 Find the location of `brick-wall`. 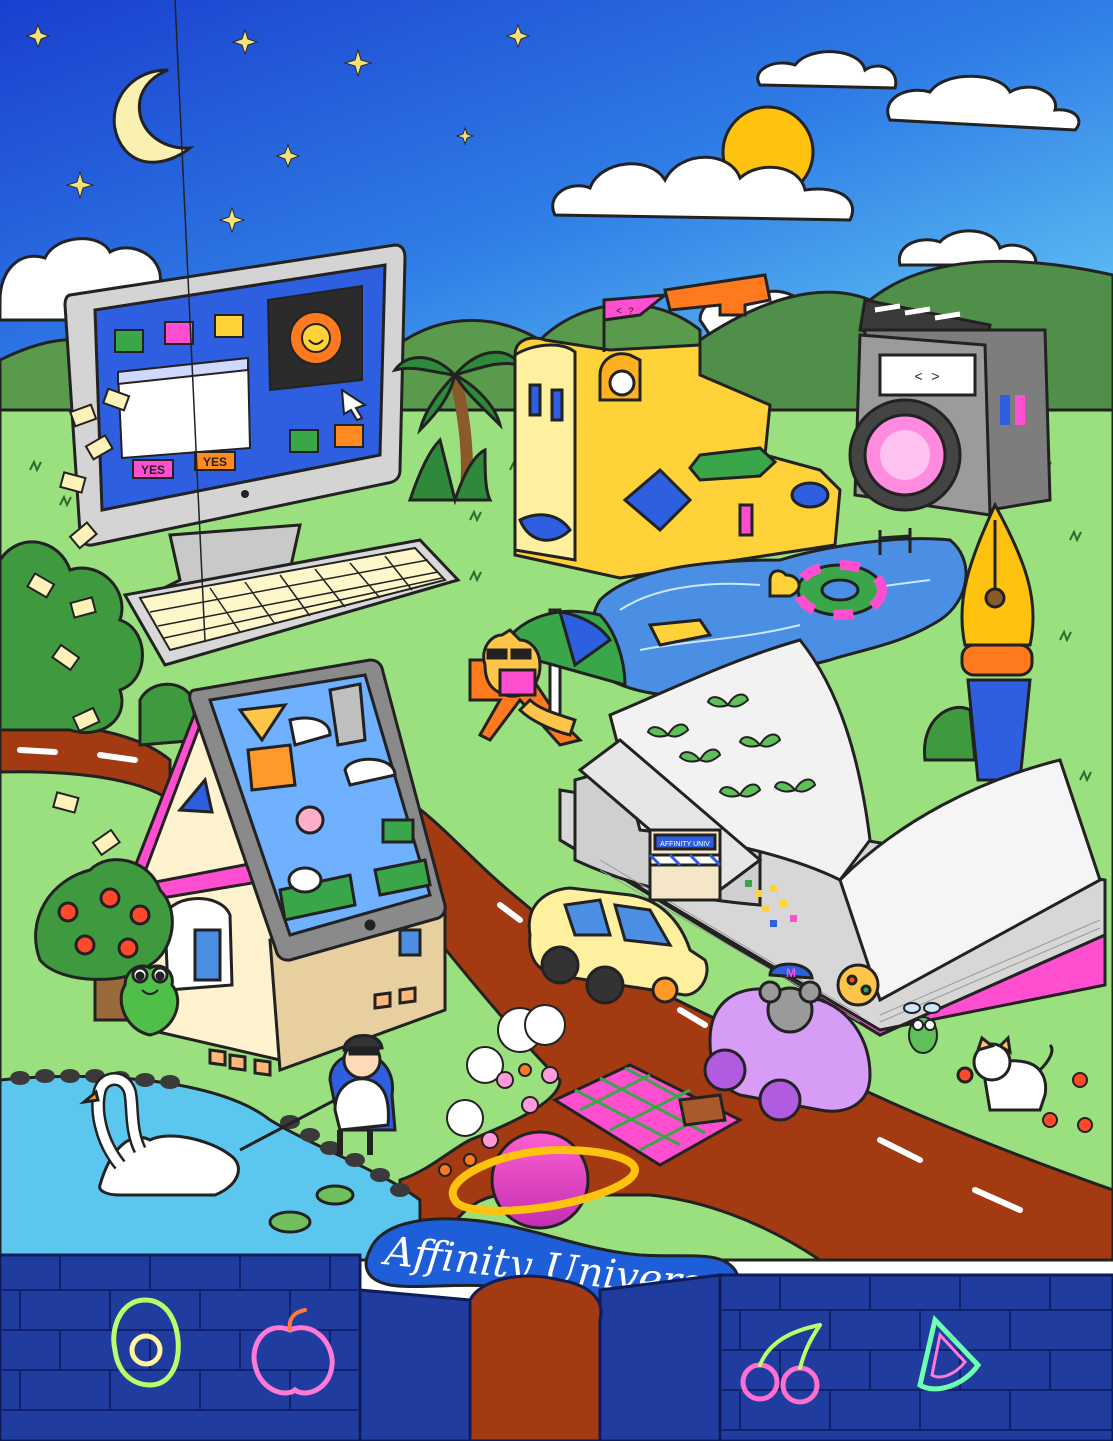

brick-wall is located at coordinates (556, 1347).